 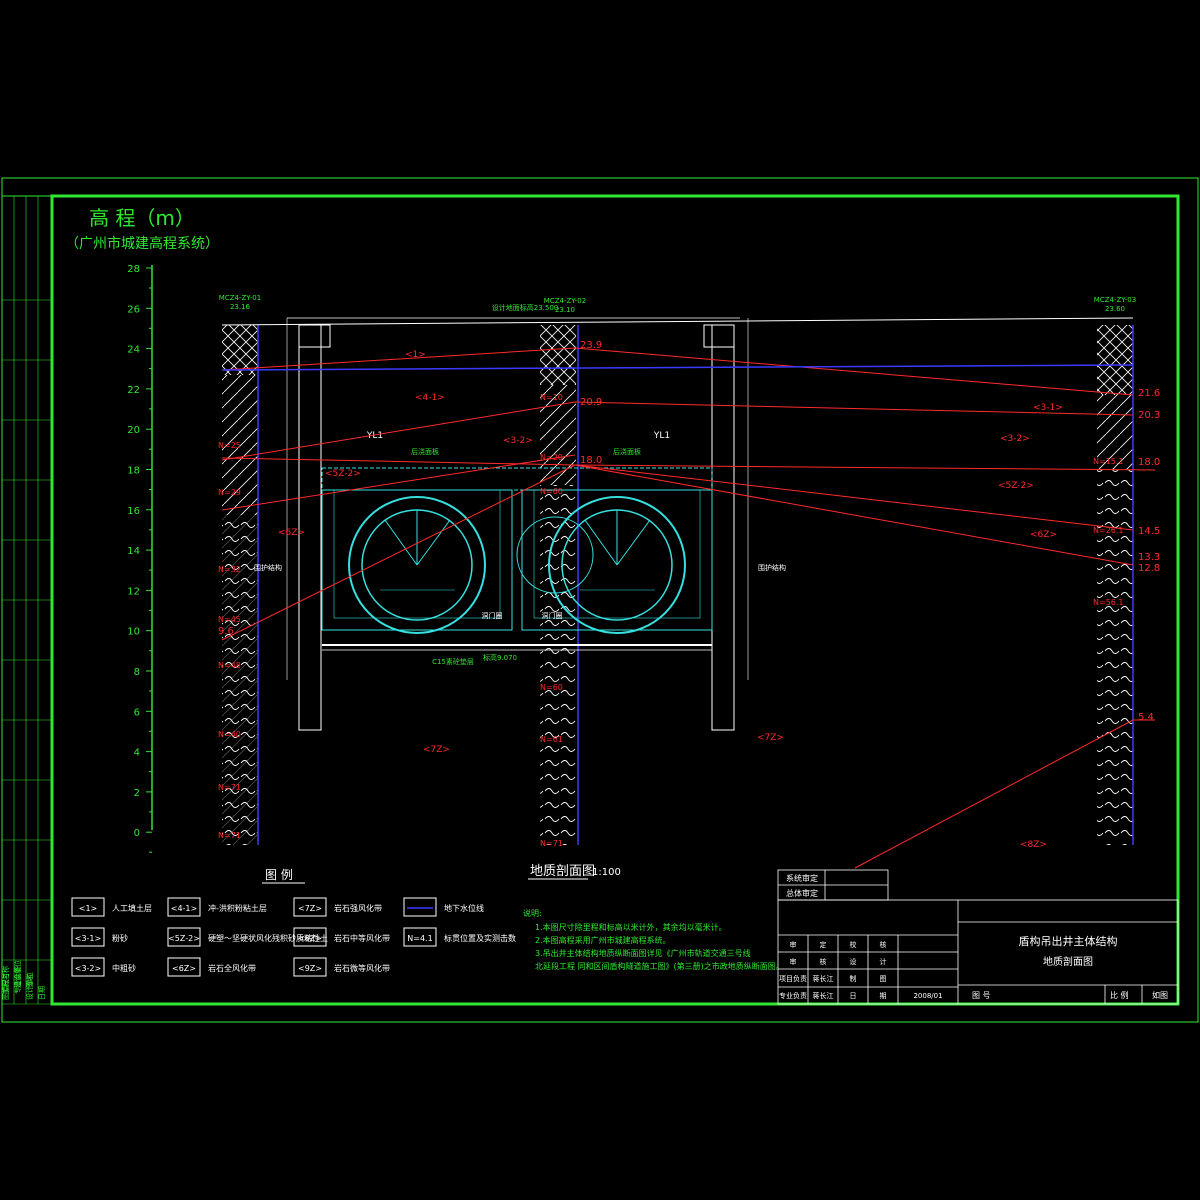 What do you see at coordinates (532, 913) in the screenshot?
I see `notes-title: 说明:` at bounding box center [532, 913].